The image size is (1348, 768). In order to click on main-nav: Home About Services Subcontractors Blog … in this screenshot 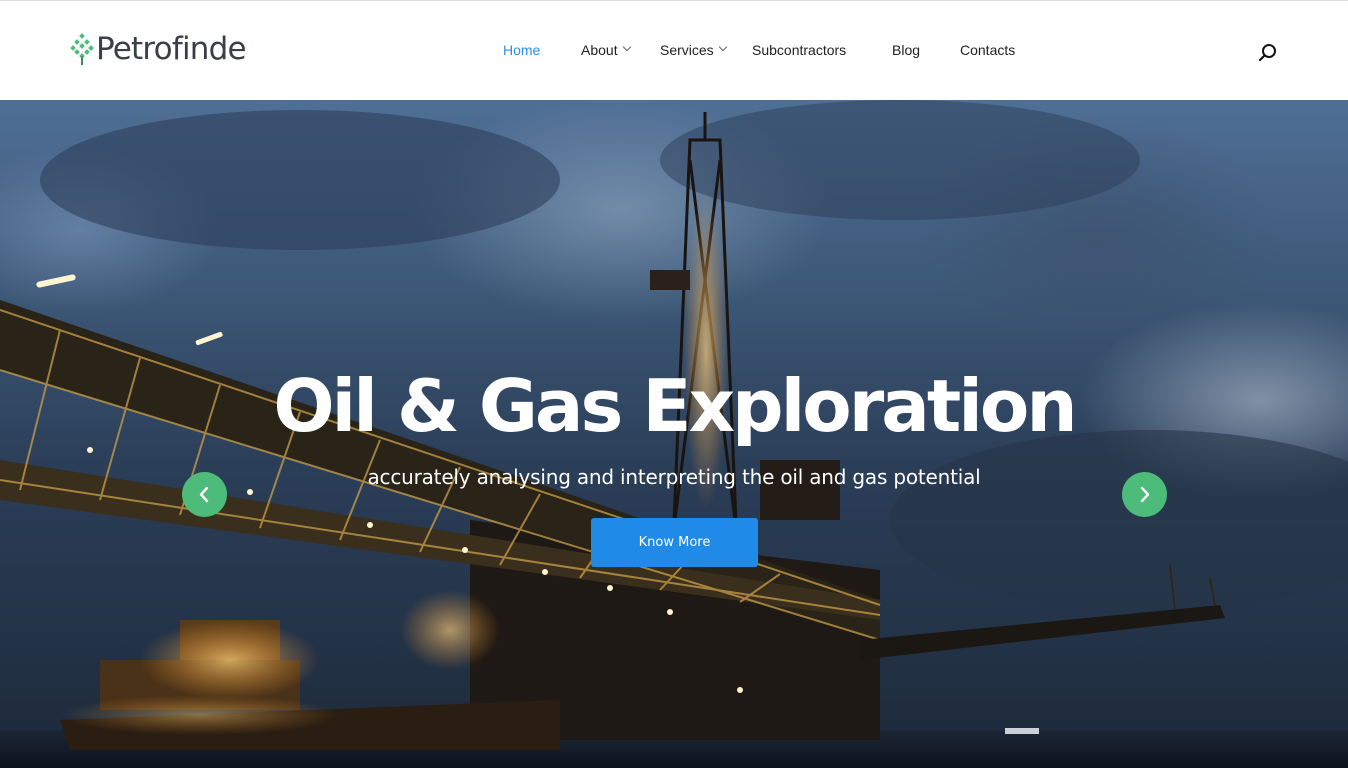, I will do `click(674, 51)`.